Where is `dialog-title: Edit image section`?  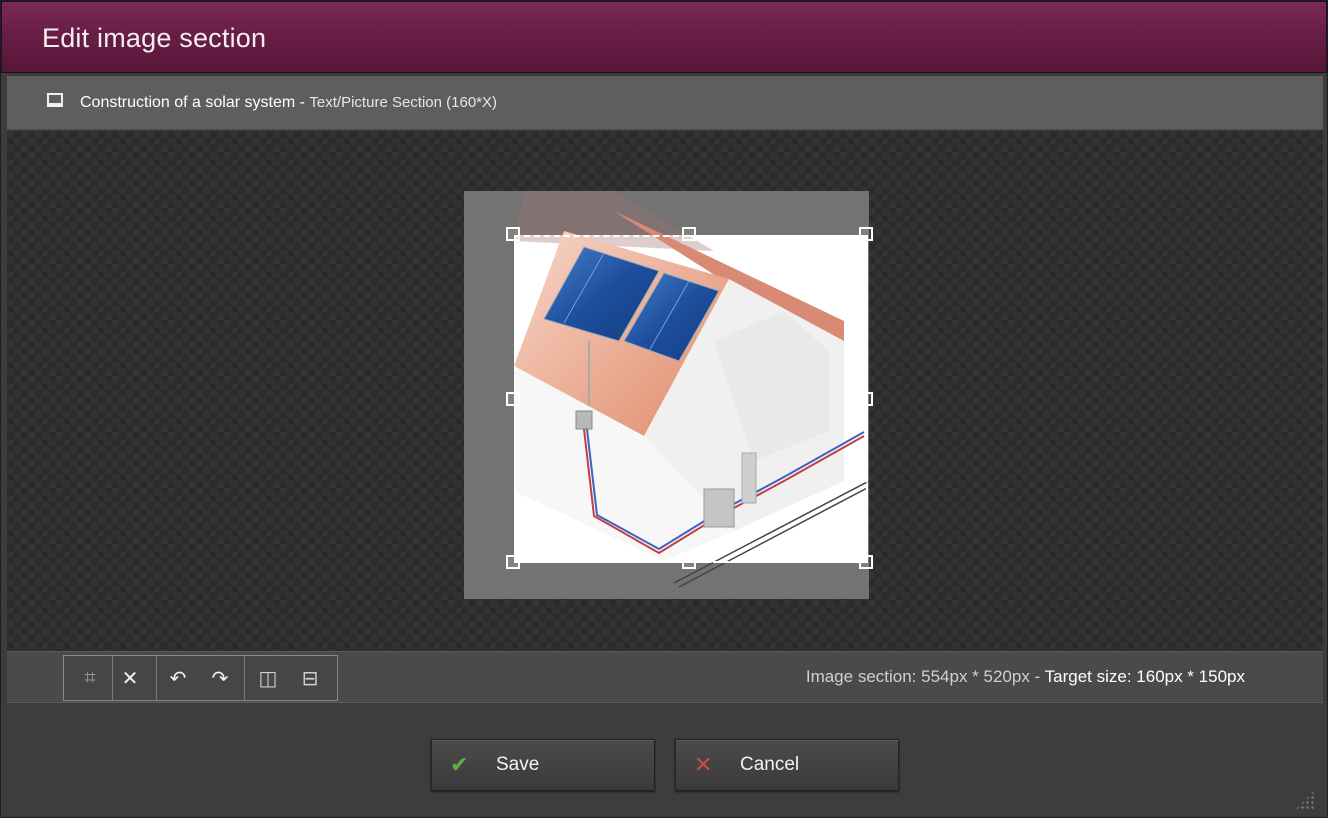 dialog-title: Edit image section is located at coordinates (154, 38).